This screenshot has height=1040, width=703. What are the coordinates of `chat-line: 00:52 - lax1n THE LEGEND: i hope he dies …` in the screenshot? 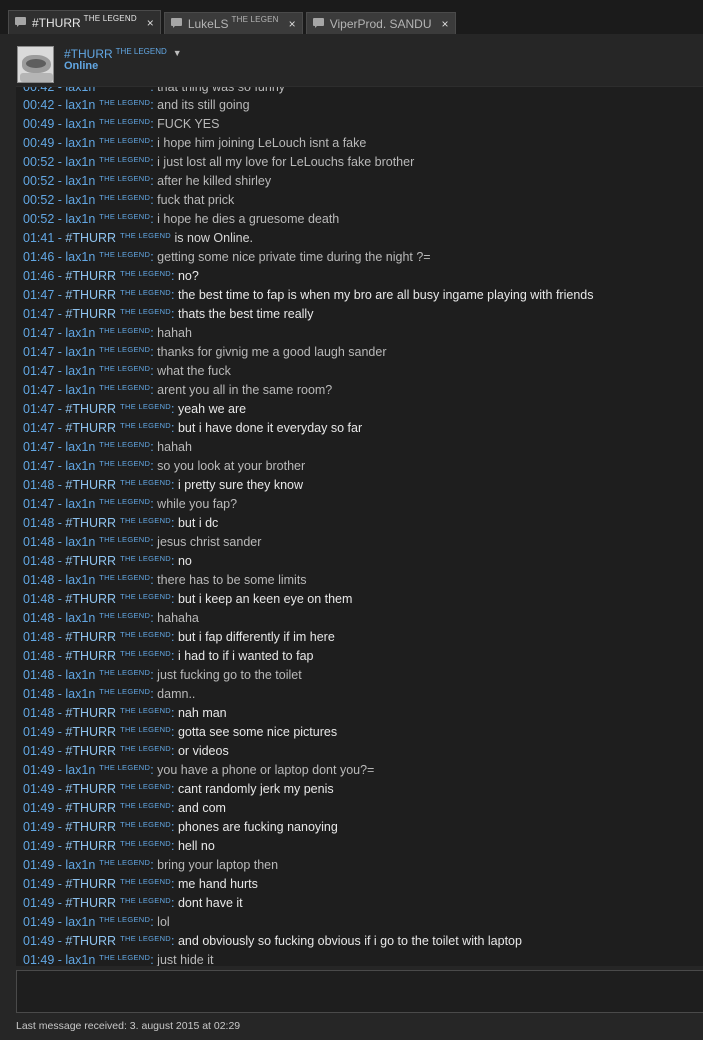 It's located at (181, 219).